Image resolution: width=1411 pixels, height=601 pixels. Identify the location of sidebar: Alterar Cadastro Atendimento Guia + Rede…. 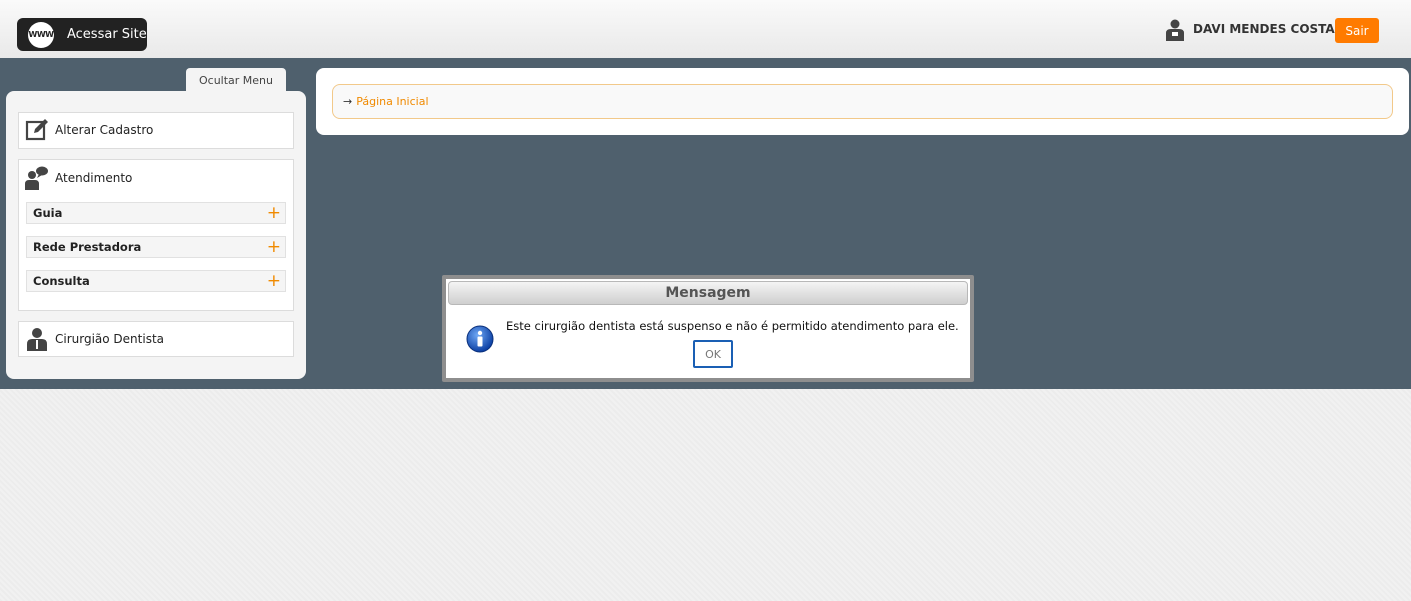
(156, 235).